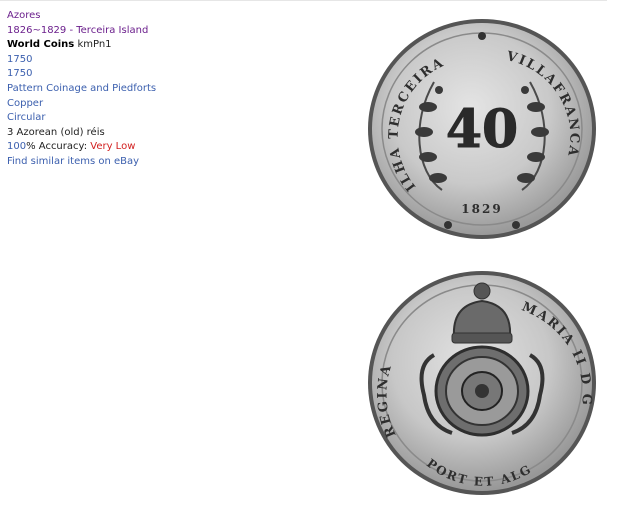  Describe the element at coordinates (58, 147) in the screenshot. I see `accuracy-label: % Accuracy:` at that location.